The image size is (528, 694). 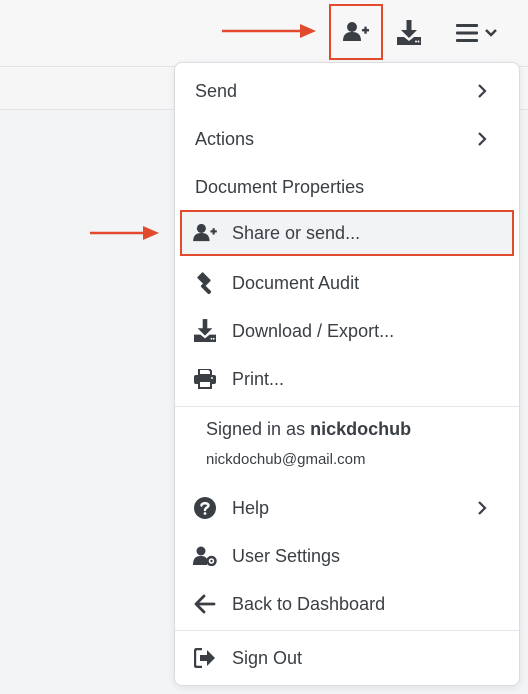 I want to click on account-email: nickdochub@gmail.com, so click(x=286, y=459).